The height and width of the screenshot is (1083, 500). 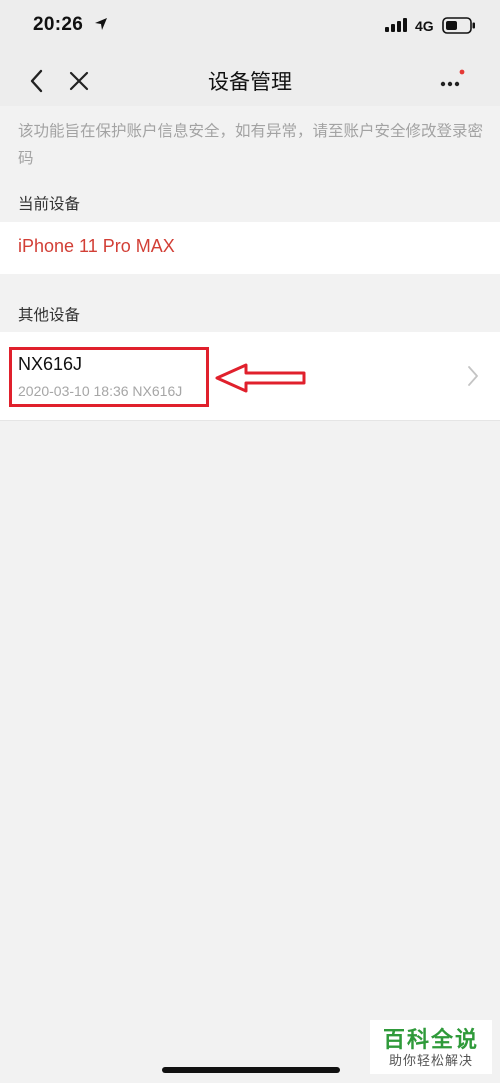 What do you see at coordinates (396, 25) in the screenshot?
I see `signal-icon` at bounding box center [396, 25].